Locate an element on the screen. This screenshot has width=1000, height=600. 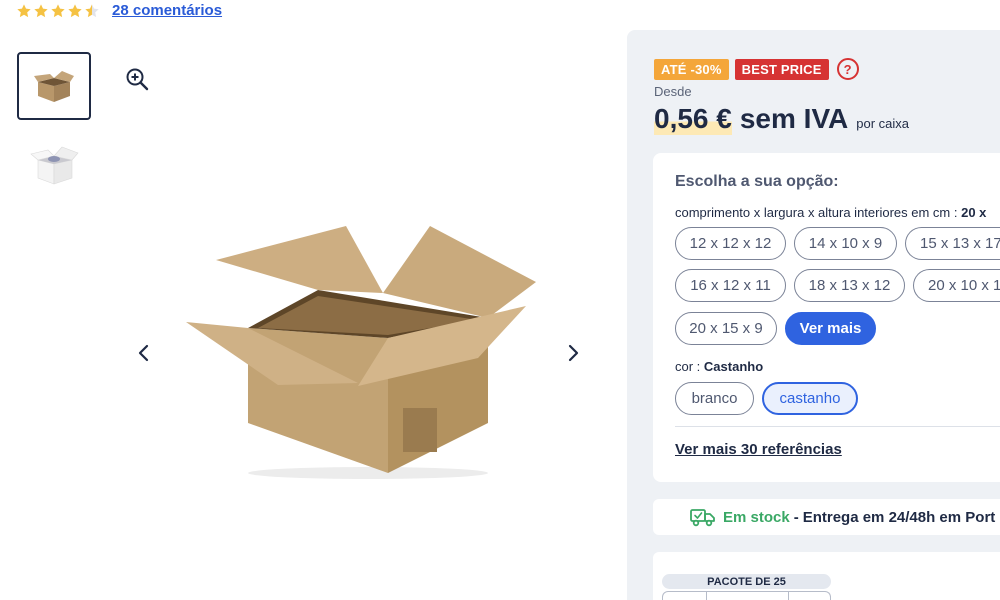
product-rating: 28 comentários is located at coordinates (119, 10).